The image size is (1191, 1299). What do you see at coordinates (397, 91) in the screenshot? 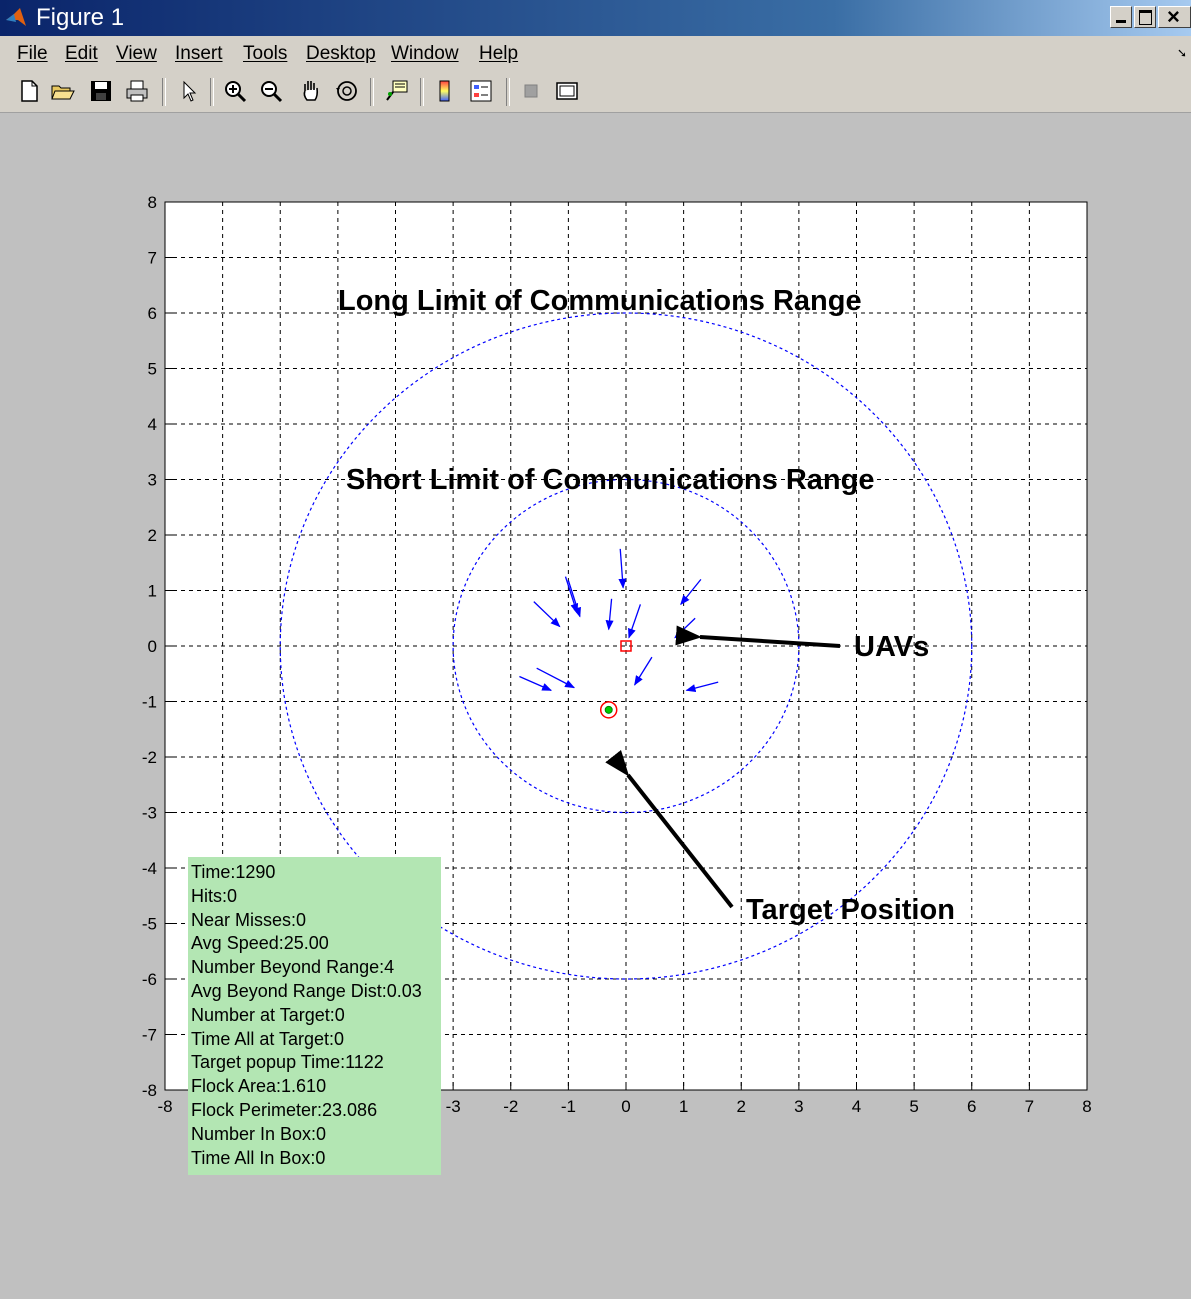
I see `data-cursor-icon` at bounding box center [397, 91].